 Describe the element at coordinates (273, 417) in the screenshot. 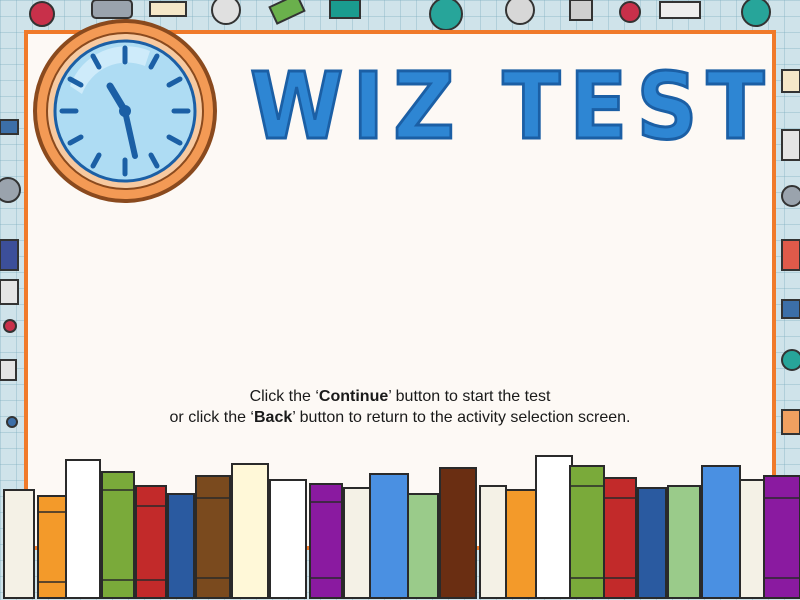

I see `back-keyword: Back` at that location.